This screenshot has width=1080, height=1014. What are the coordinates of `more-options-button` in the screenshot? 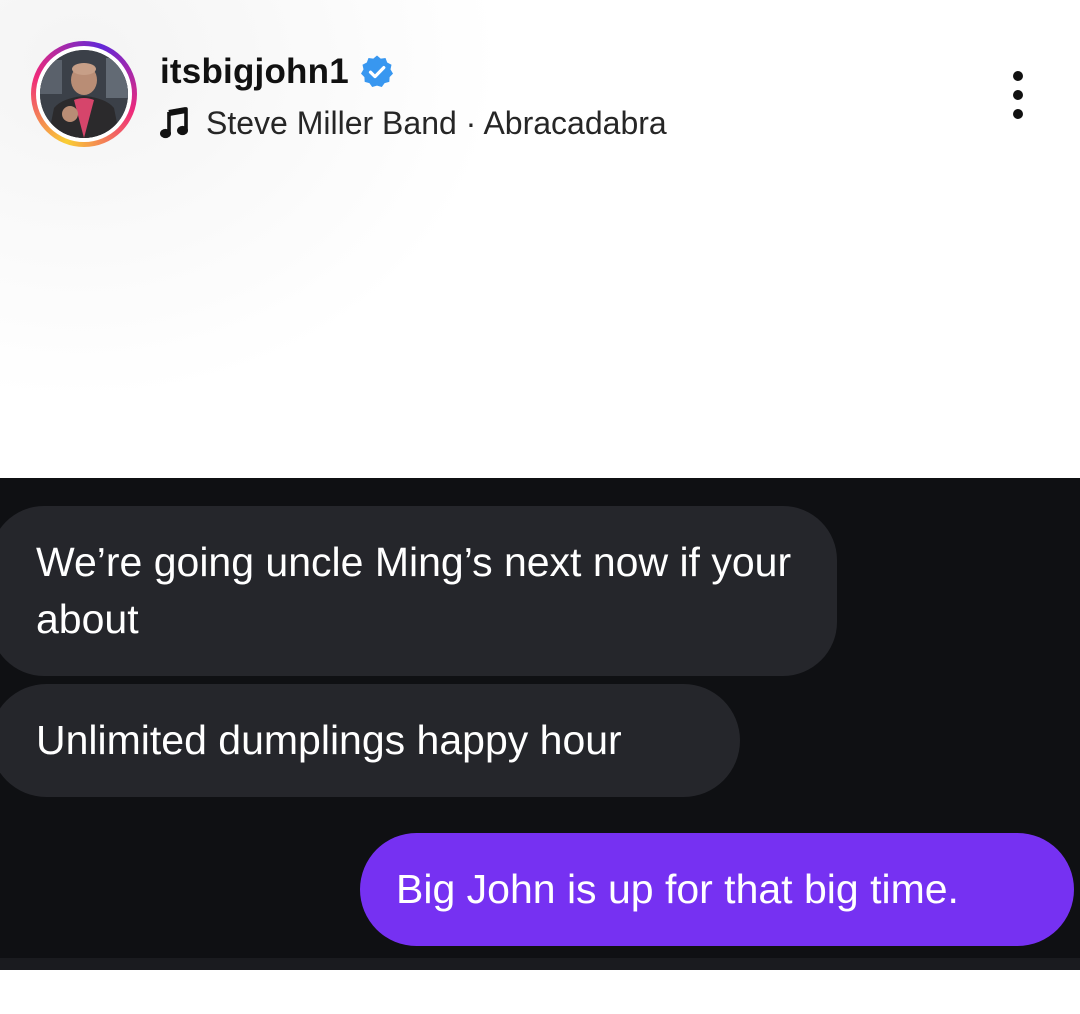 It's located at (1018, 96).